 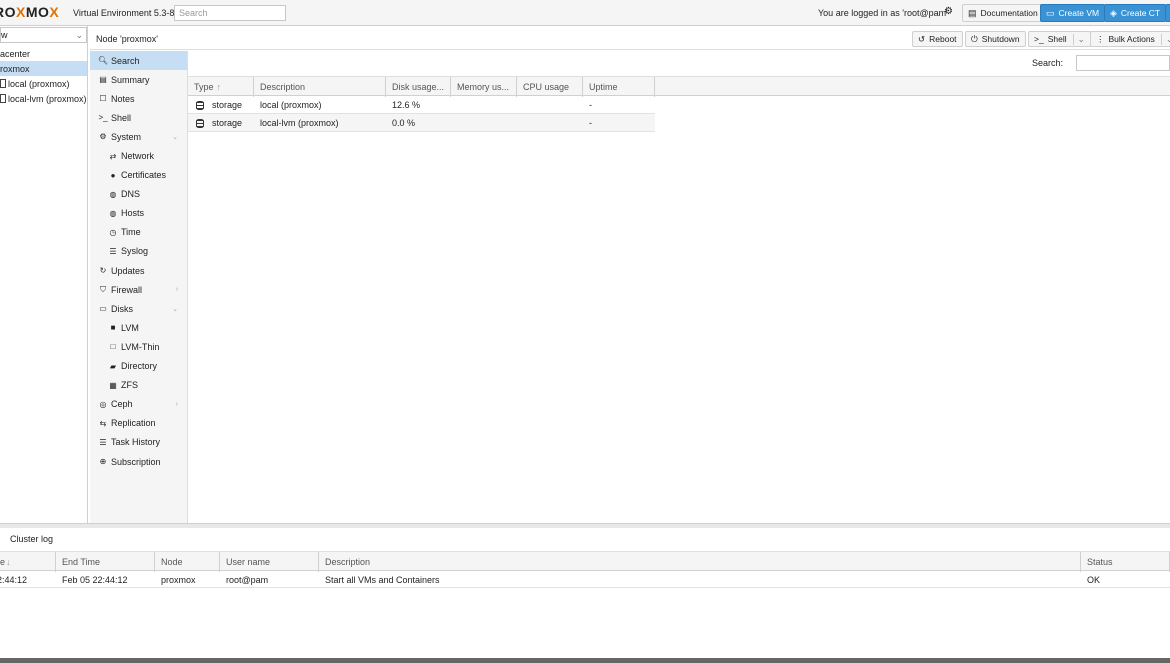 What do you see at coordinates (937, 39) in the screenshot?
I see `reboot-button: ↺ Reboot` at bounding box center [937, 39].